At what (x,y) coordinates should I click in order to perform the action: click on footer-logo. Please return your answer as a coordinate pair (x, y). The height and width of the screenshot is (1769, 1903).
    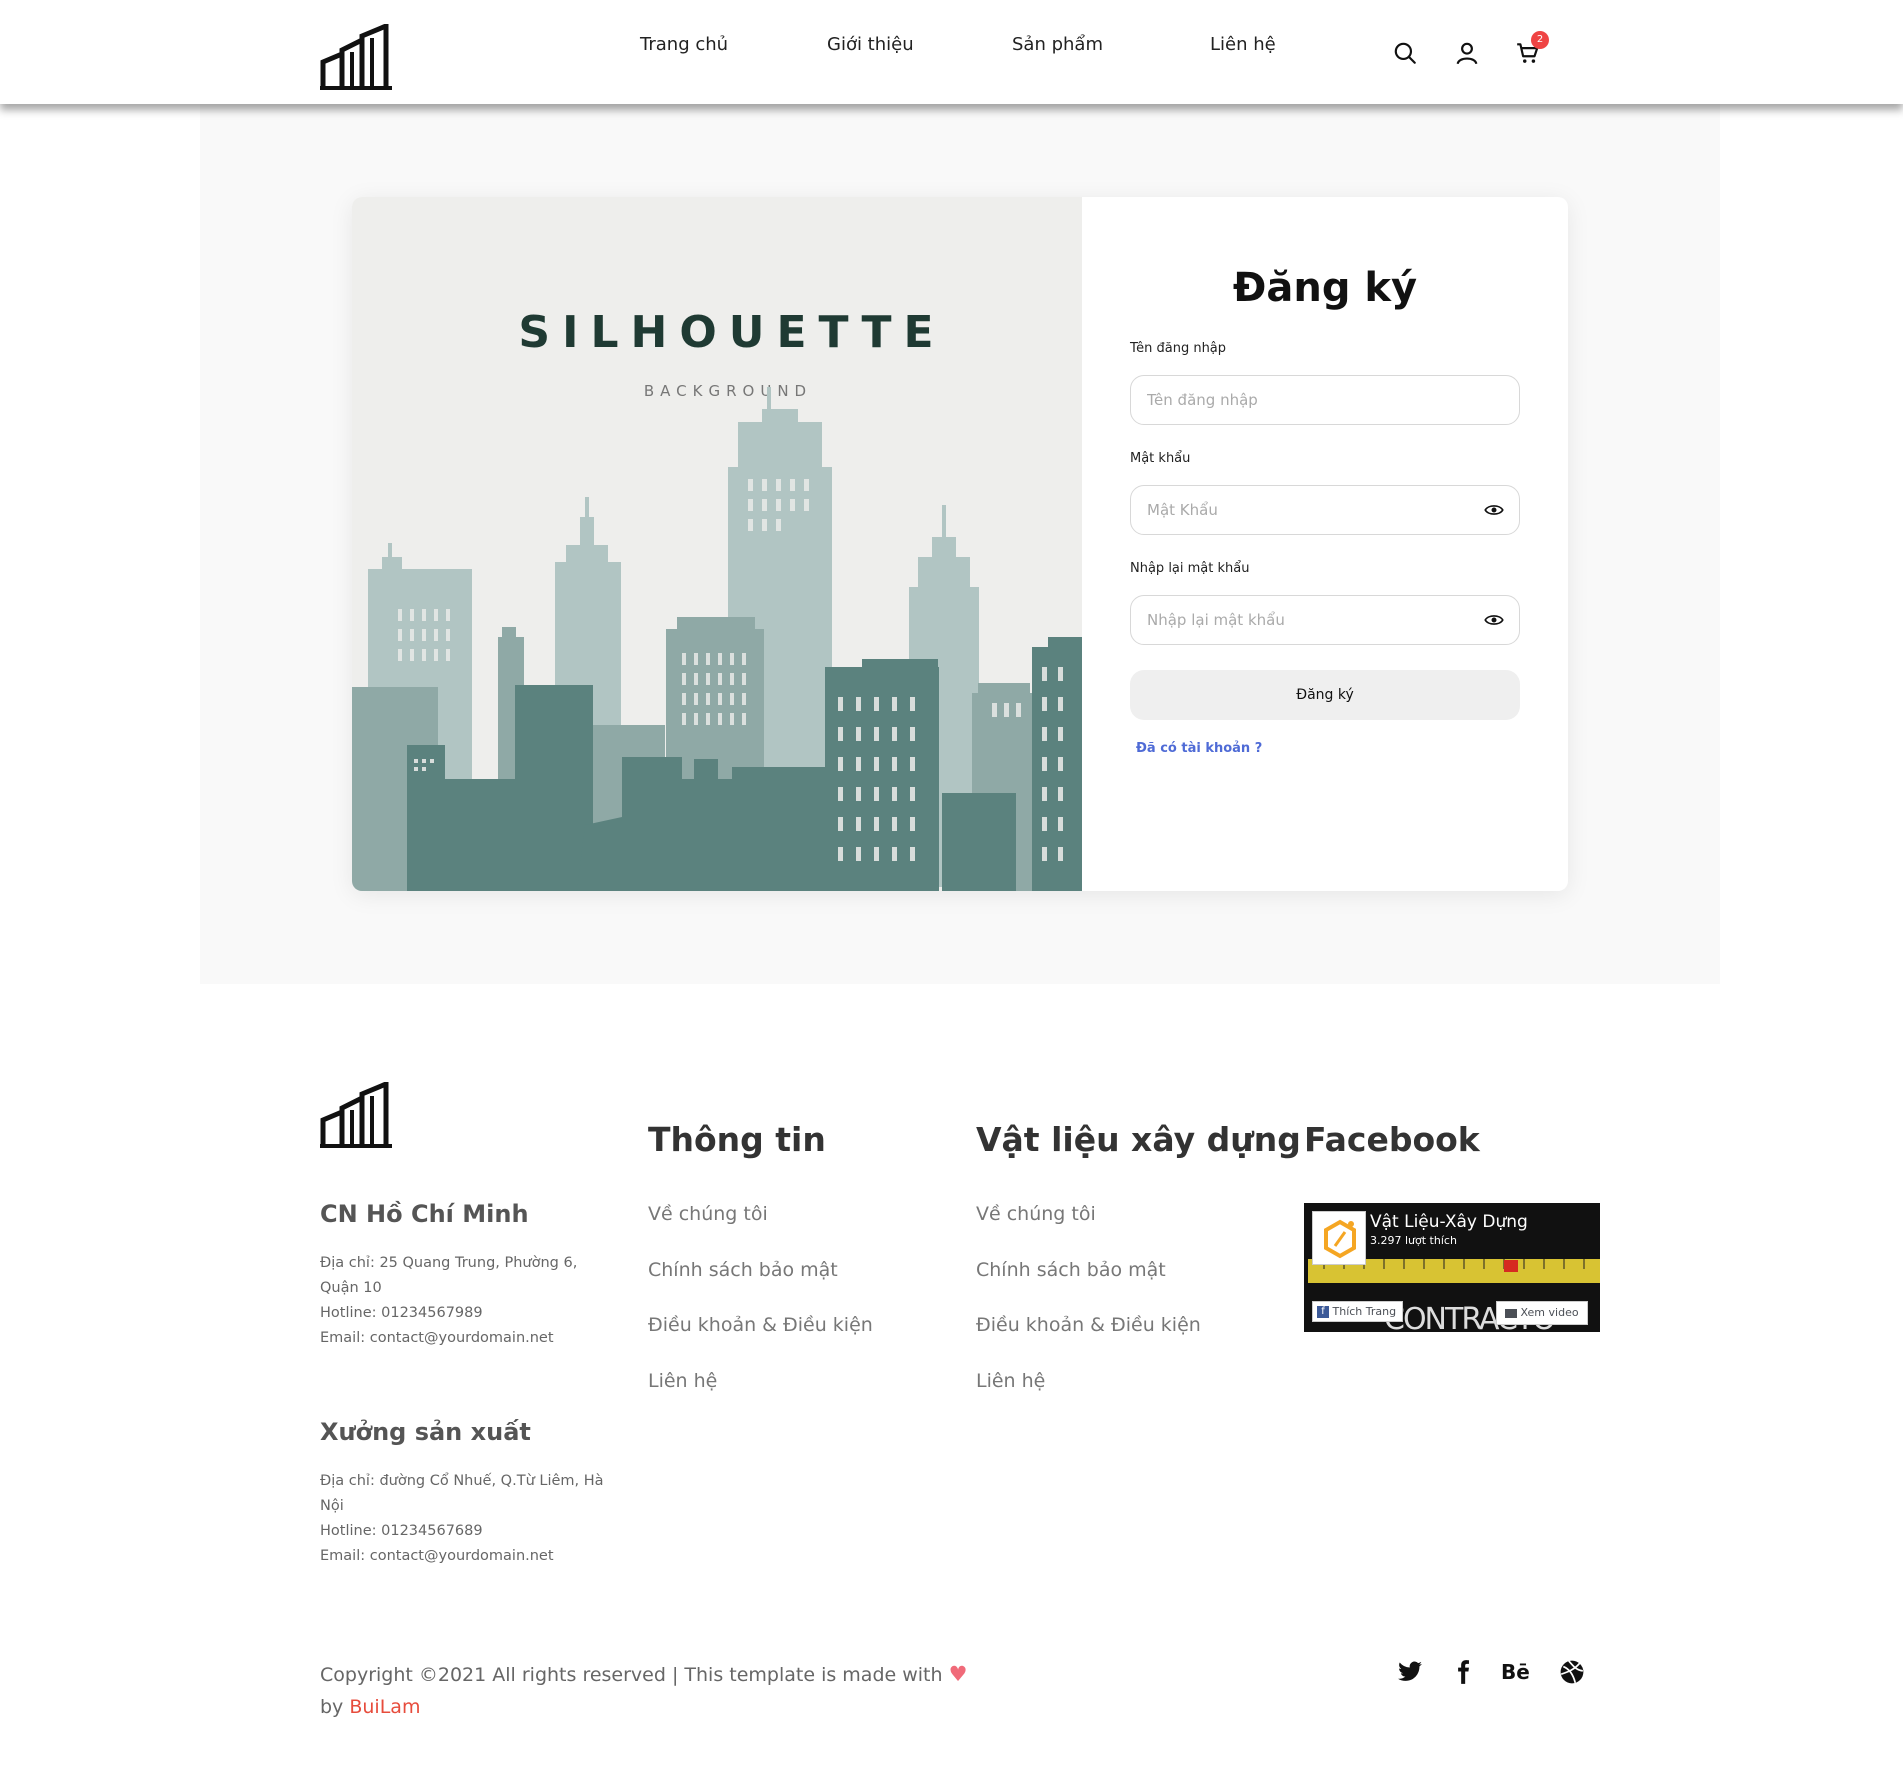
    Looking at the image, I should click on (356, 1115).